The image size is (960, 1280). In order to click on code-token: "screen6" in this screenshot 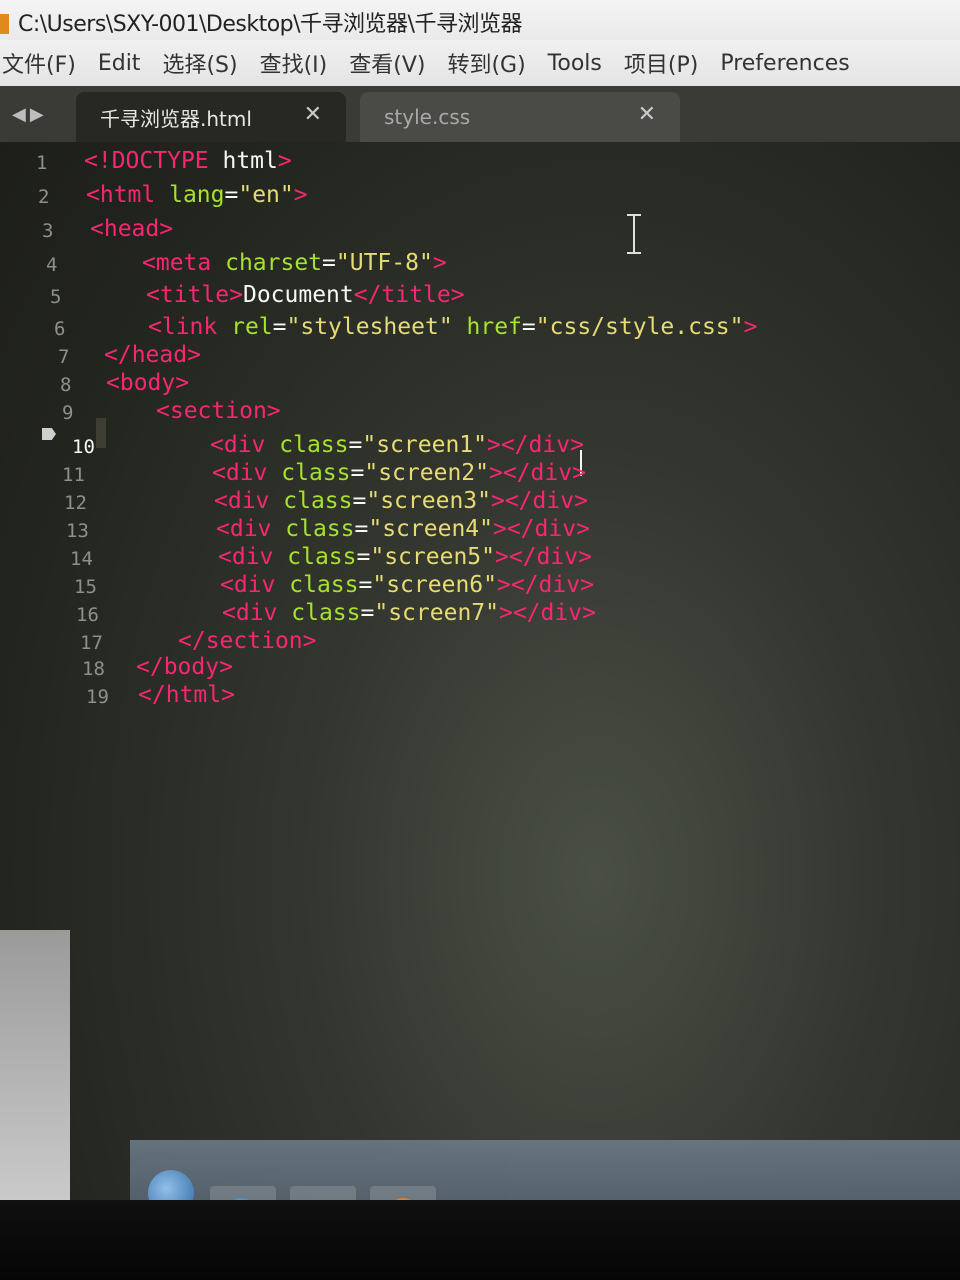, I will do `click(434, 585)`.